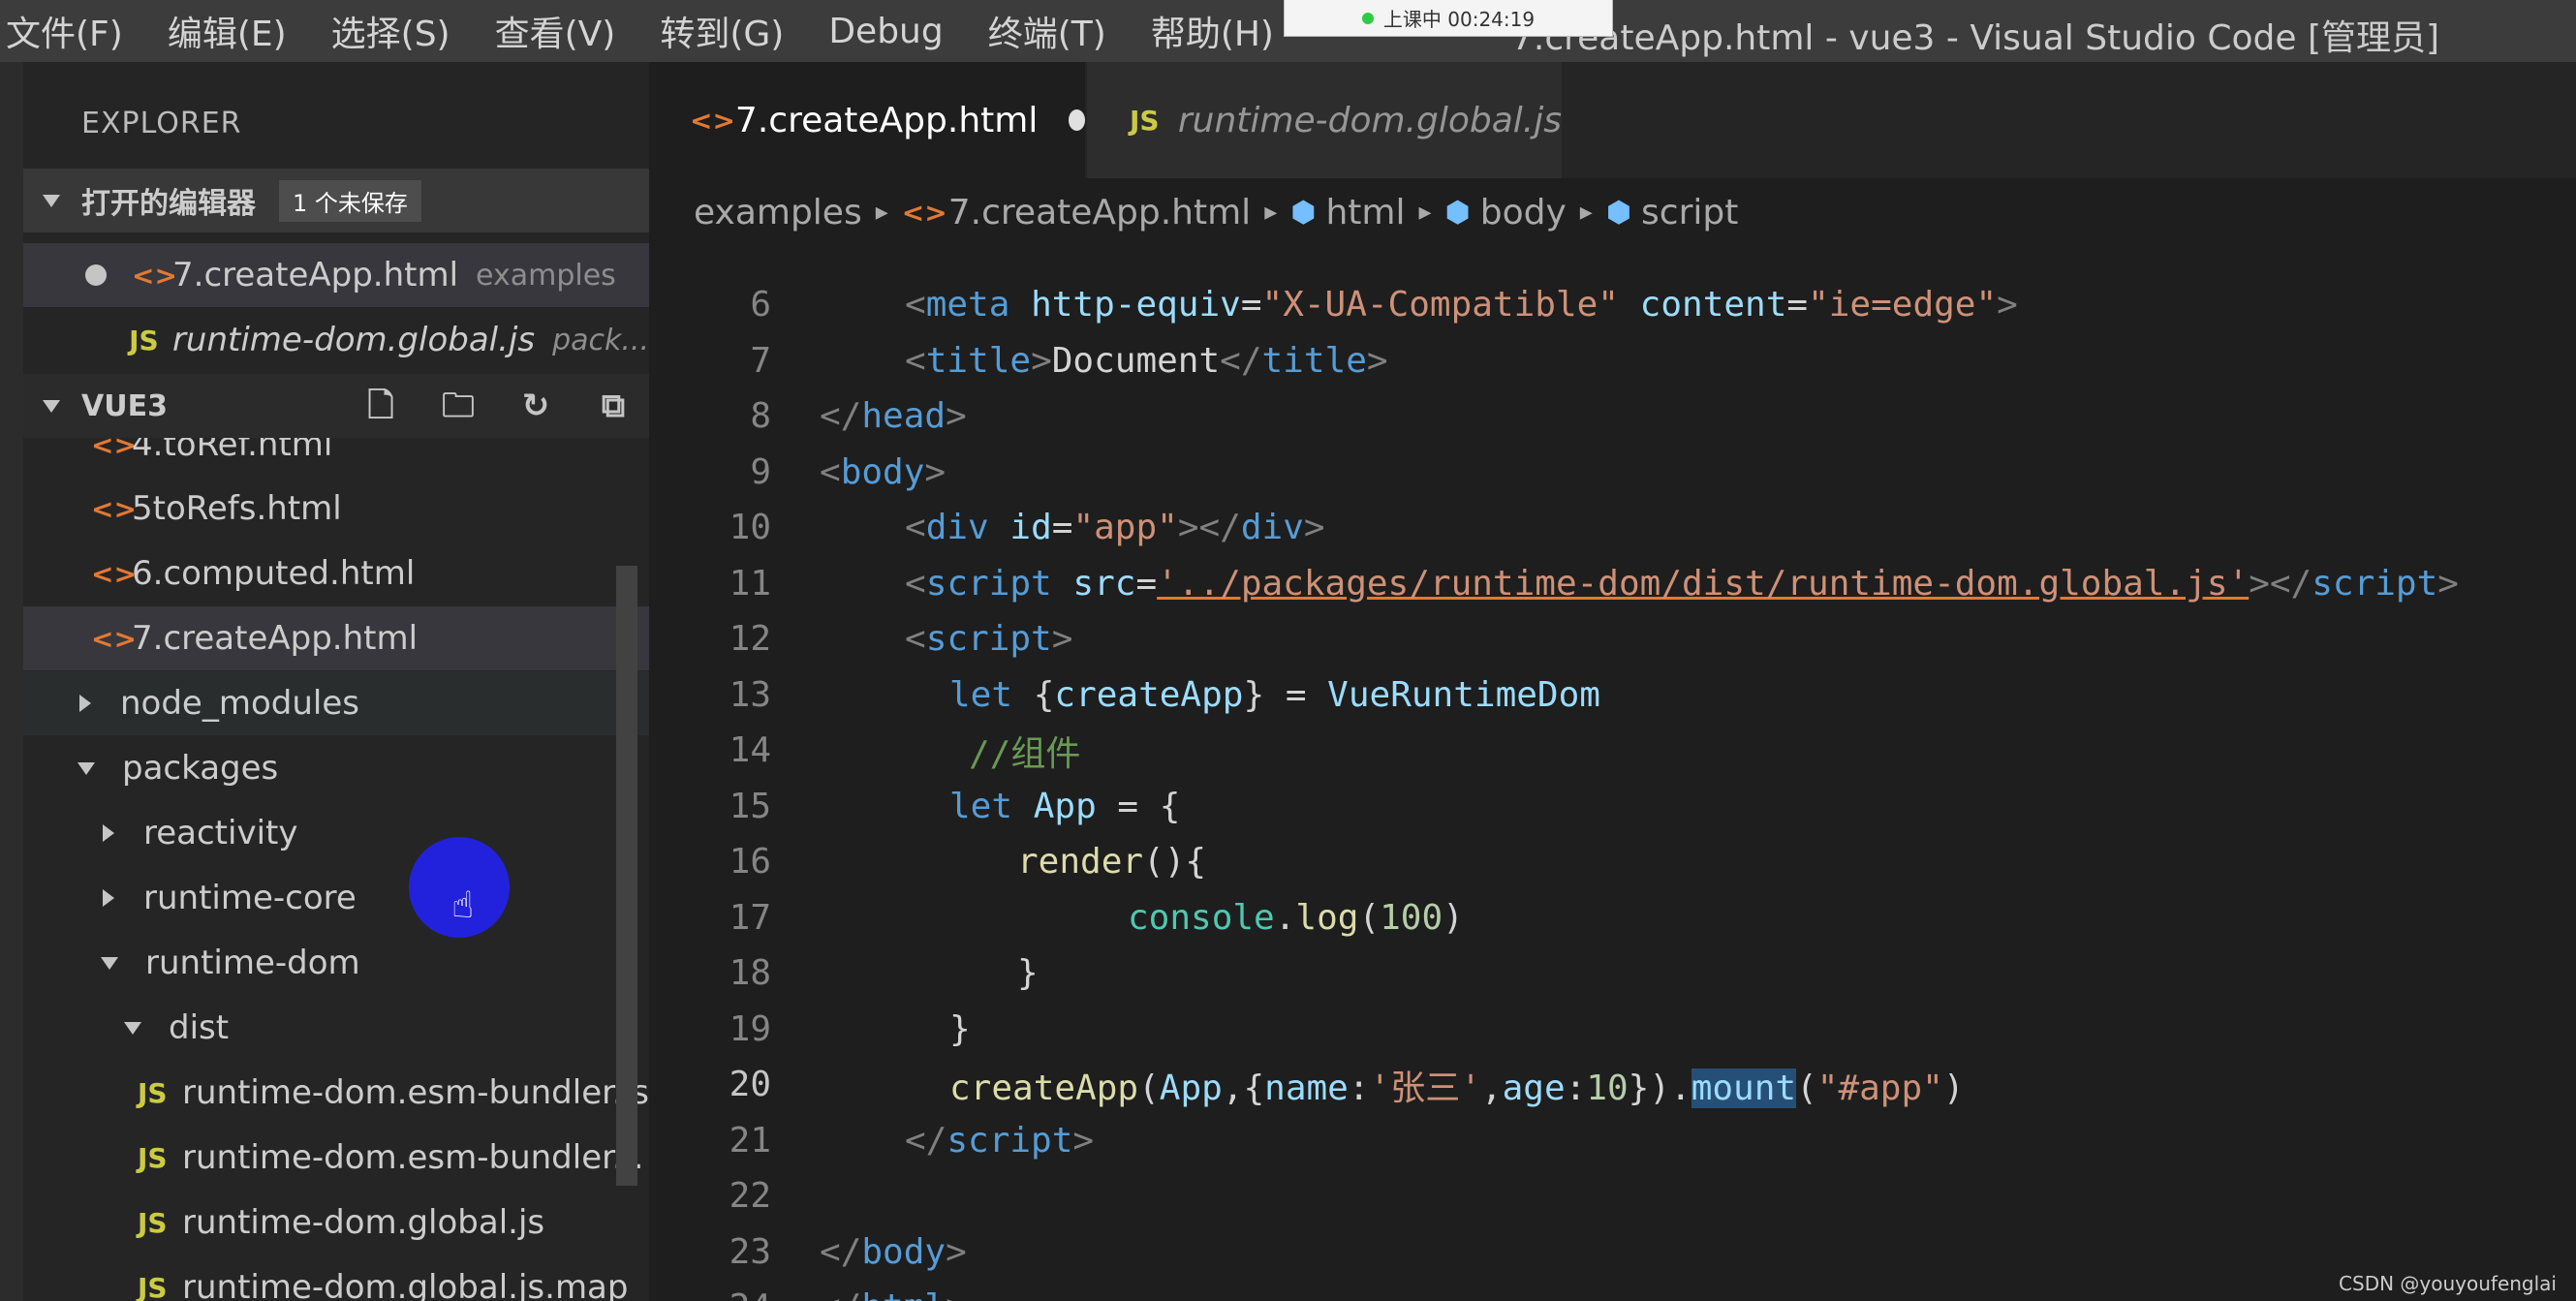 The width and height of the screenshot is (2576, 1301). Describe the element at coordinates (750, 862) in the screenshot. I see `line-number: 16` at that location.